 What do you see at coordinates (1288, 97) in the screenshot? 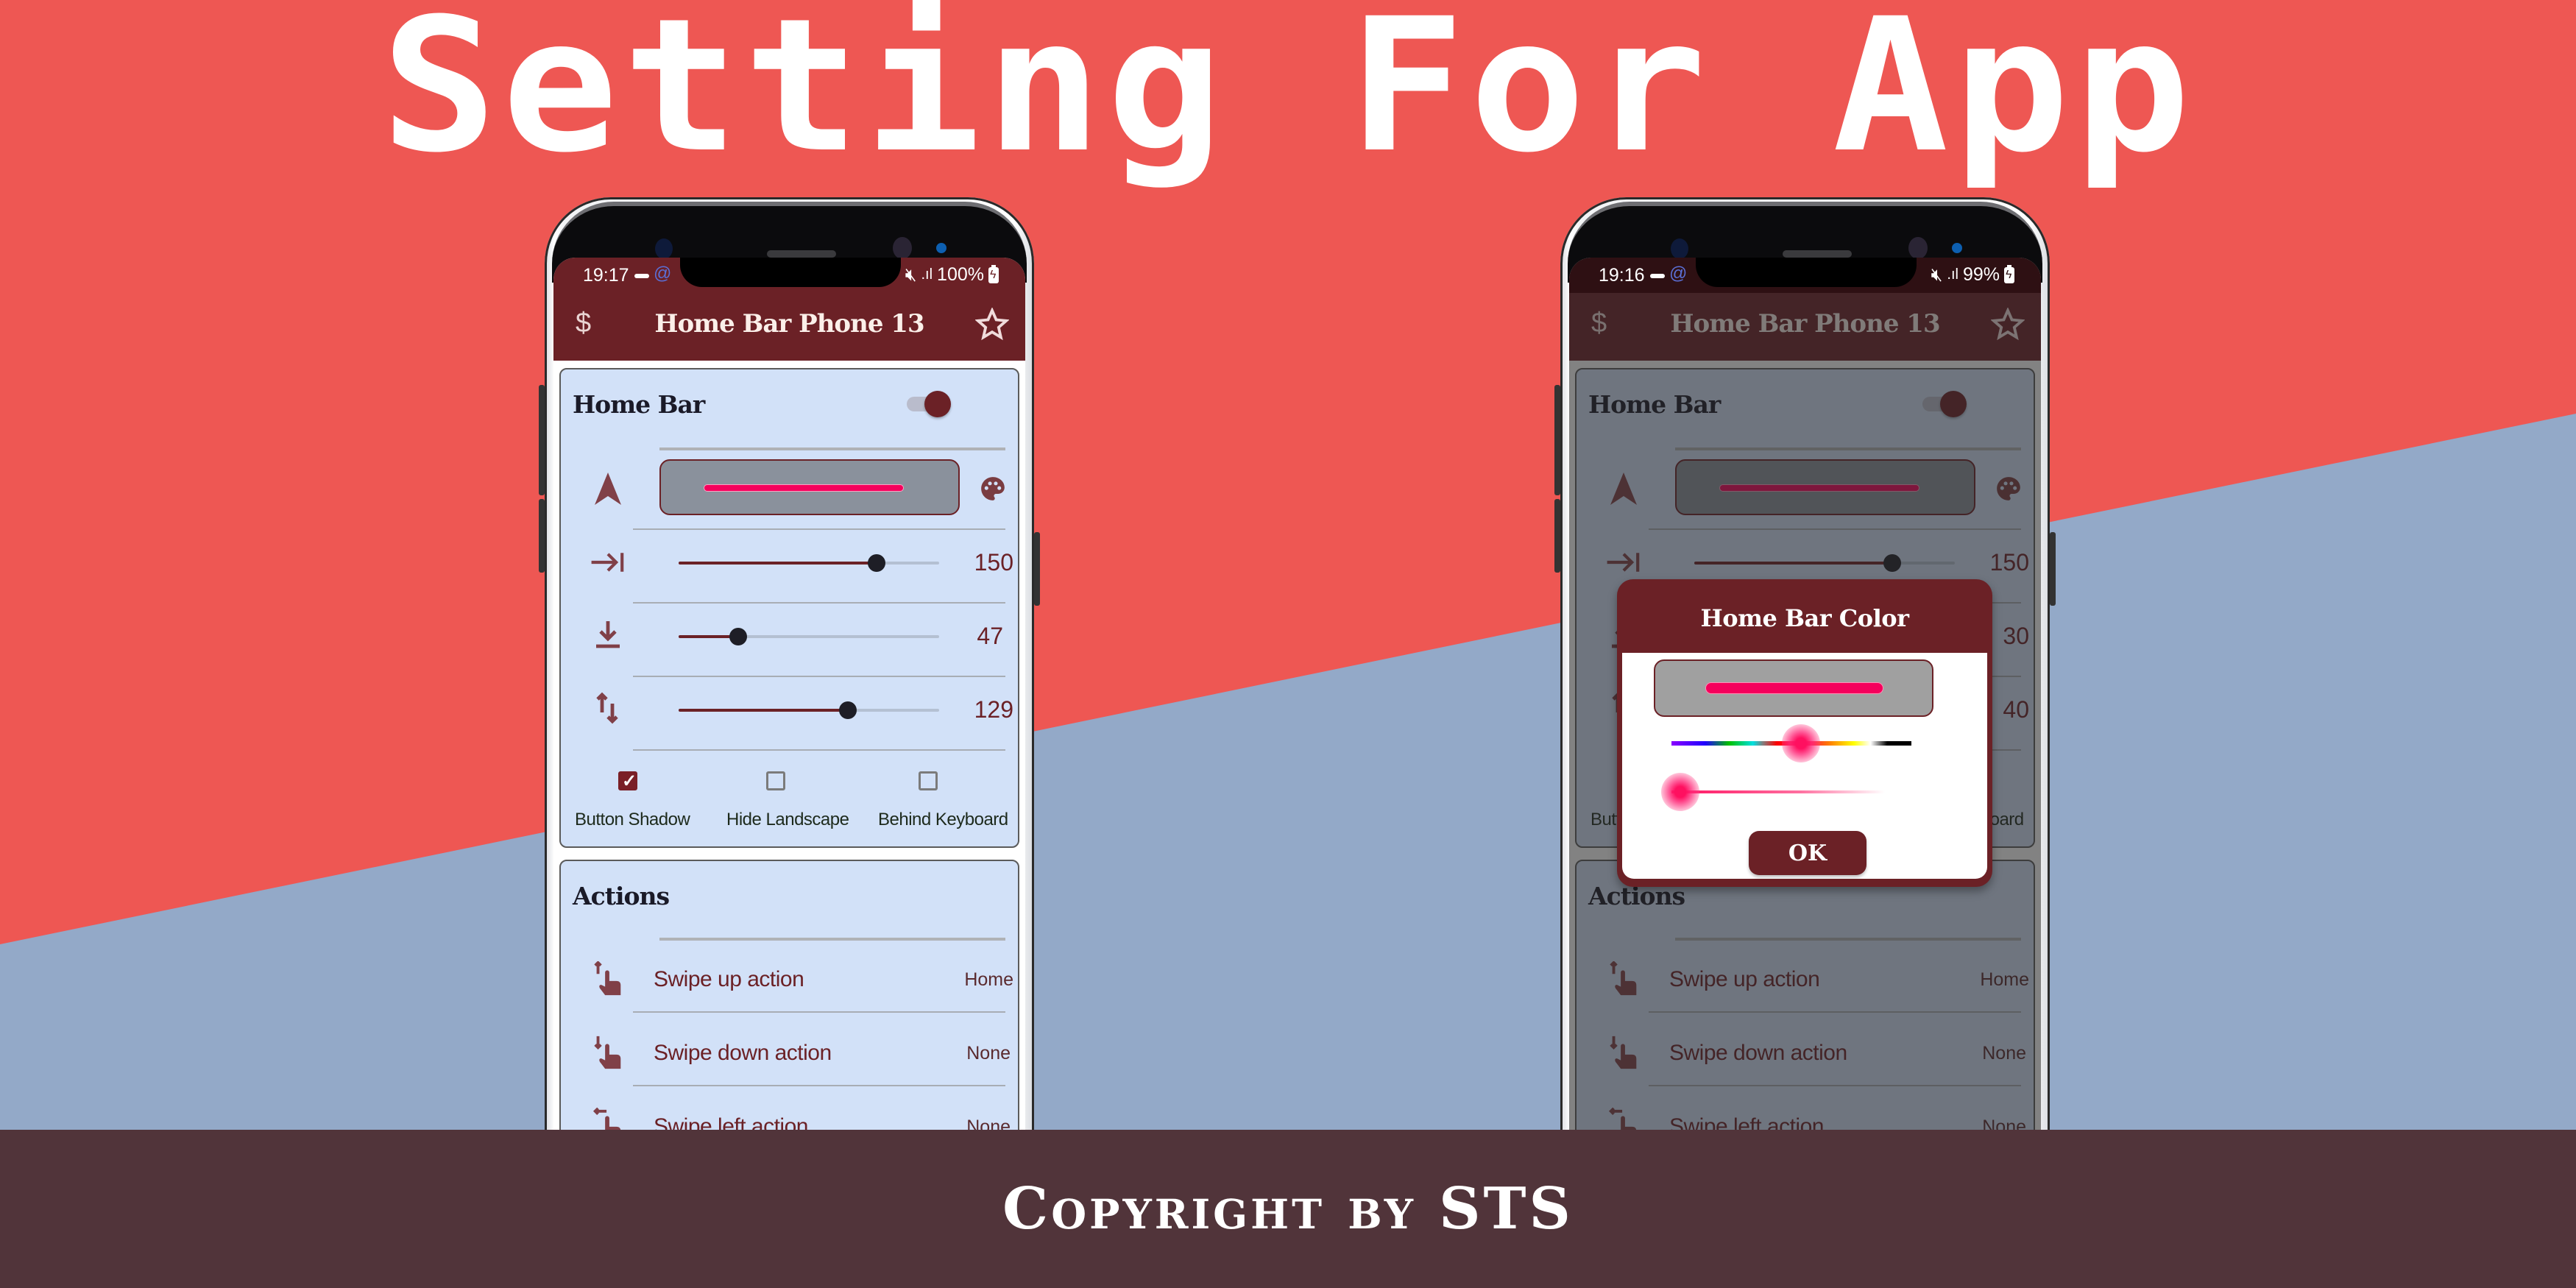
I see `banner-title: Setting For App` at bounding box center [1288, 97].